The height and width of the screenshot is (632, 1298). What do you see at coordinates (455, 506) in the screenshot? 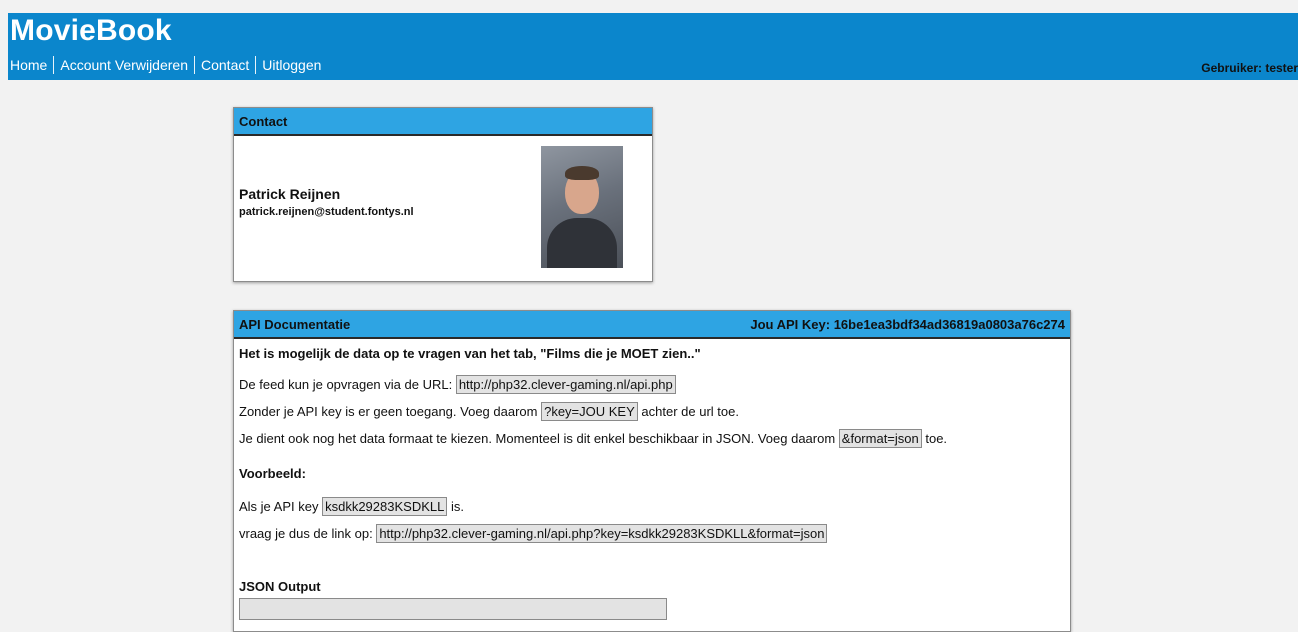
I see `example-key-suffix: is.` at bounding box center [455, 506].